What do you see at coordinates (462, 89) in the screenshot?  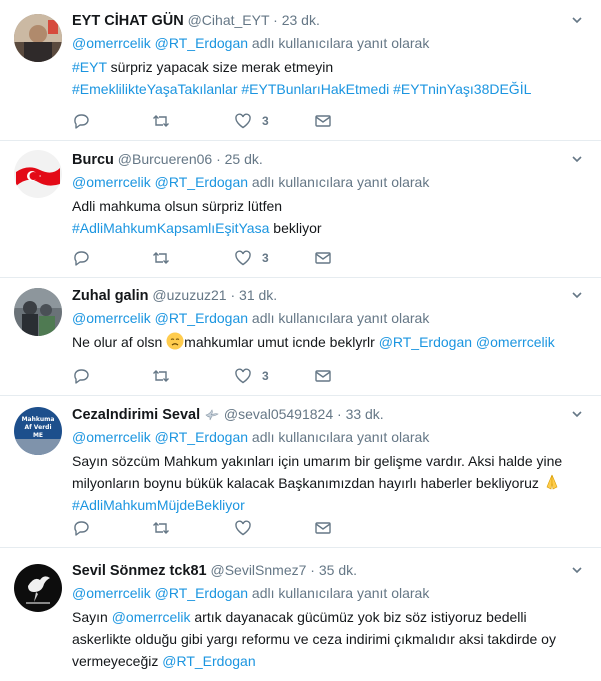 I see `hashtag-link: #EYTninYaşı38DEĞİL` at bounding box center [462, 89].